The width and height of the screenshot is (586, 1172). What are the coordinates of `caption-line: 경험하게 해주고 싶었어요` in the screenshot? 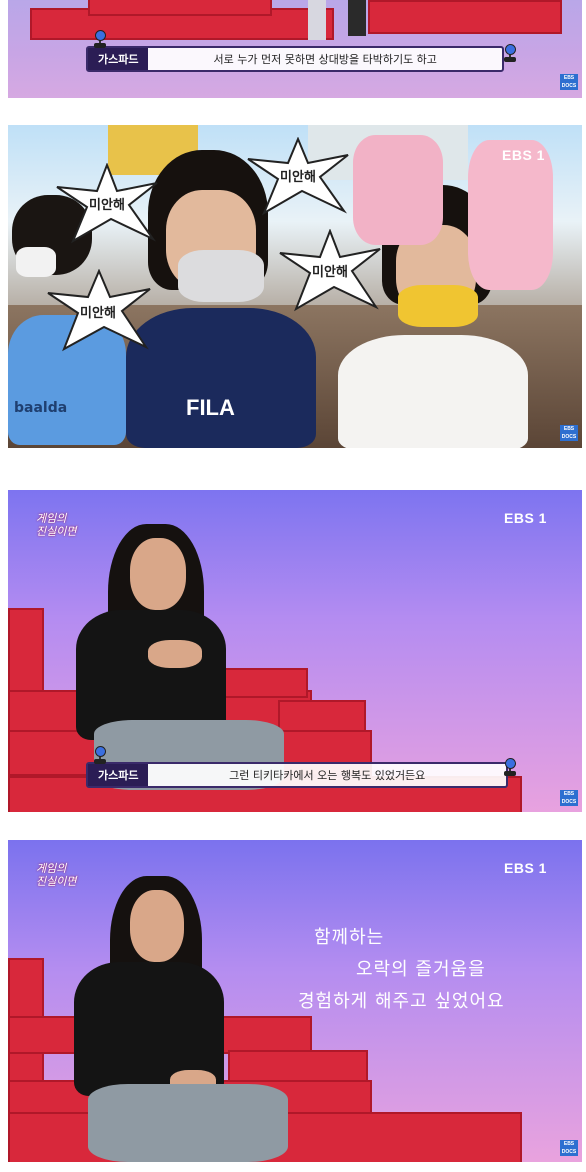 It's located at (401, 1001).